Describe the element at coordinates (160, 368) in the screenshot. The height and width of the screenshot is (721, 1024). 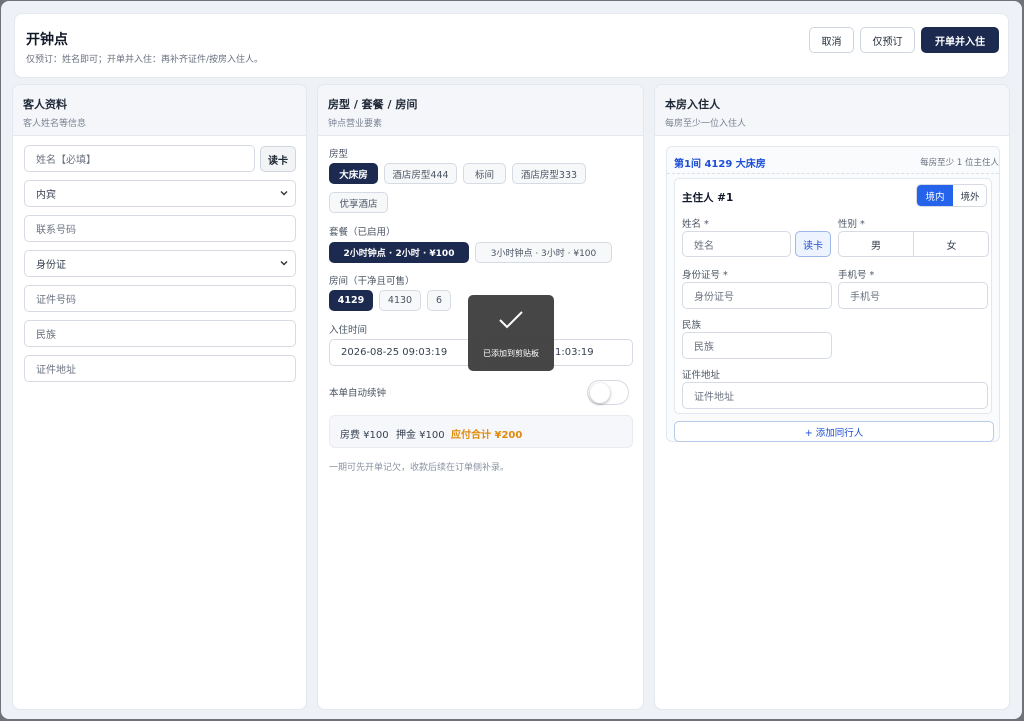
I see `guest-address-input: 证件地址` at that location.